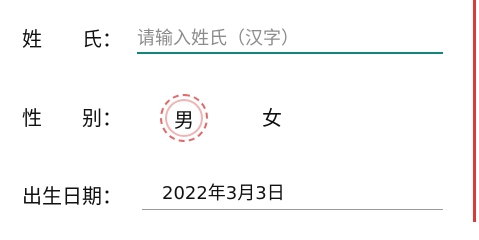  I want to click on gender-label: 性 别：, so click(72, 118).